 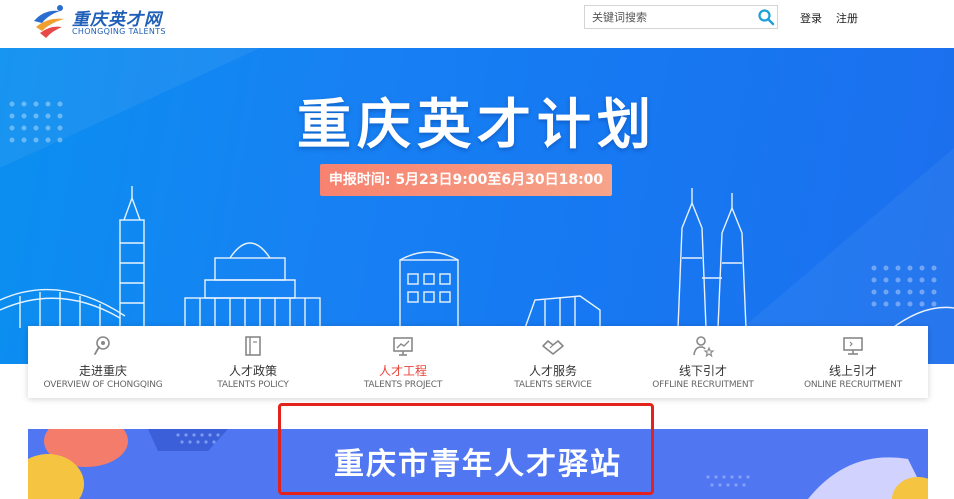 What do you see at coordinates (102, 345) in the screenshot?
I see `pin-icon` at bounding box center [102, 345].